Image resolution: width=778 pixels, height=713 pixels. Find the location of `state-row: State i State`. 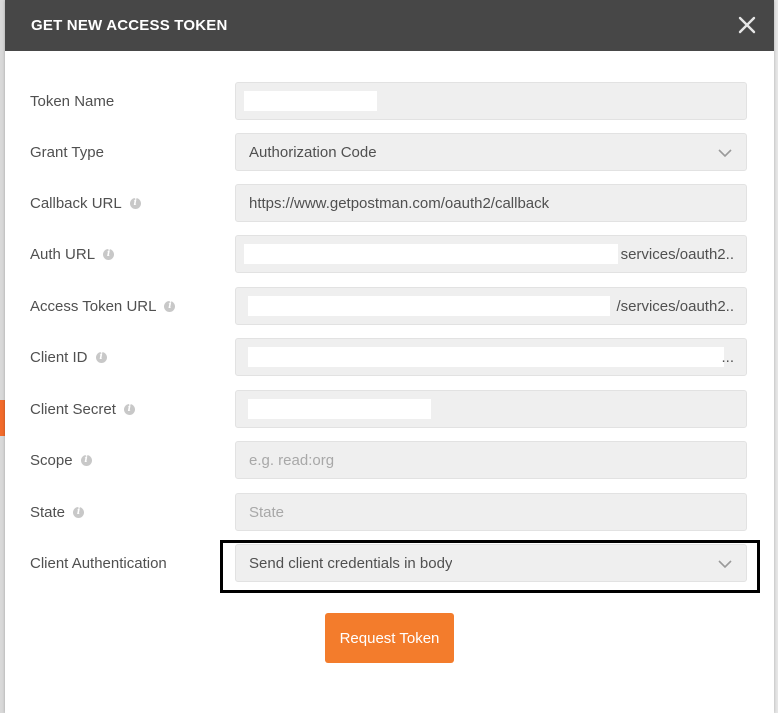

state-row: State i State is located at coordinates (389, 513).